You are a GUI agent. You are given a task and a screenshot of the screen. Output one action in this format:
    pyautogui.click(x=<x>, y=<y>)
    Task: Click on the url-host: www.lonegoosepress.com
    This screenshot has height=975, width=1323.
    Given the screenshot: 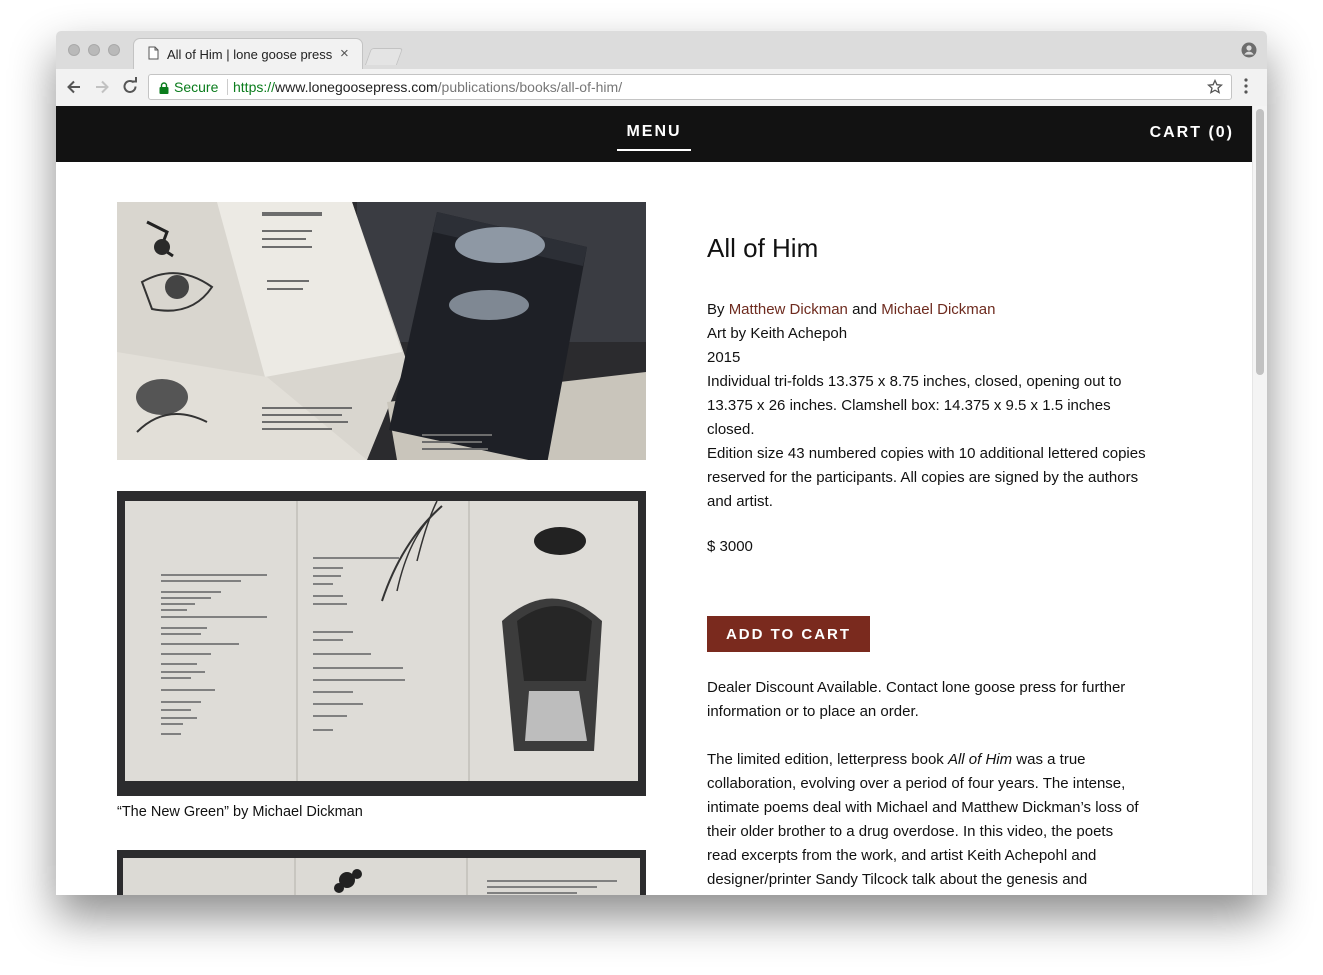 What is the action you would take?
    pyautogui.click(x=356, y=87)
    